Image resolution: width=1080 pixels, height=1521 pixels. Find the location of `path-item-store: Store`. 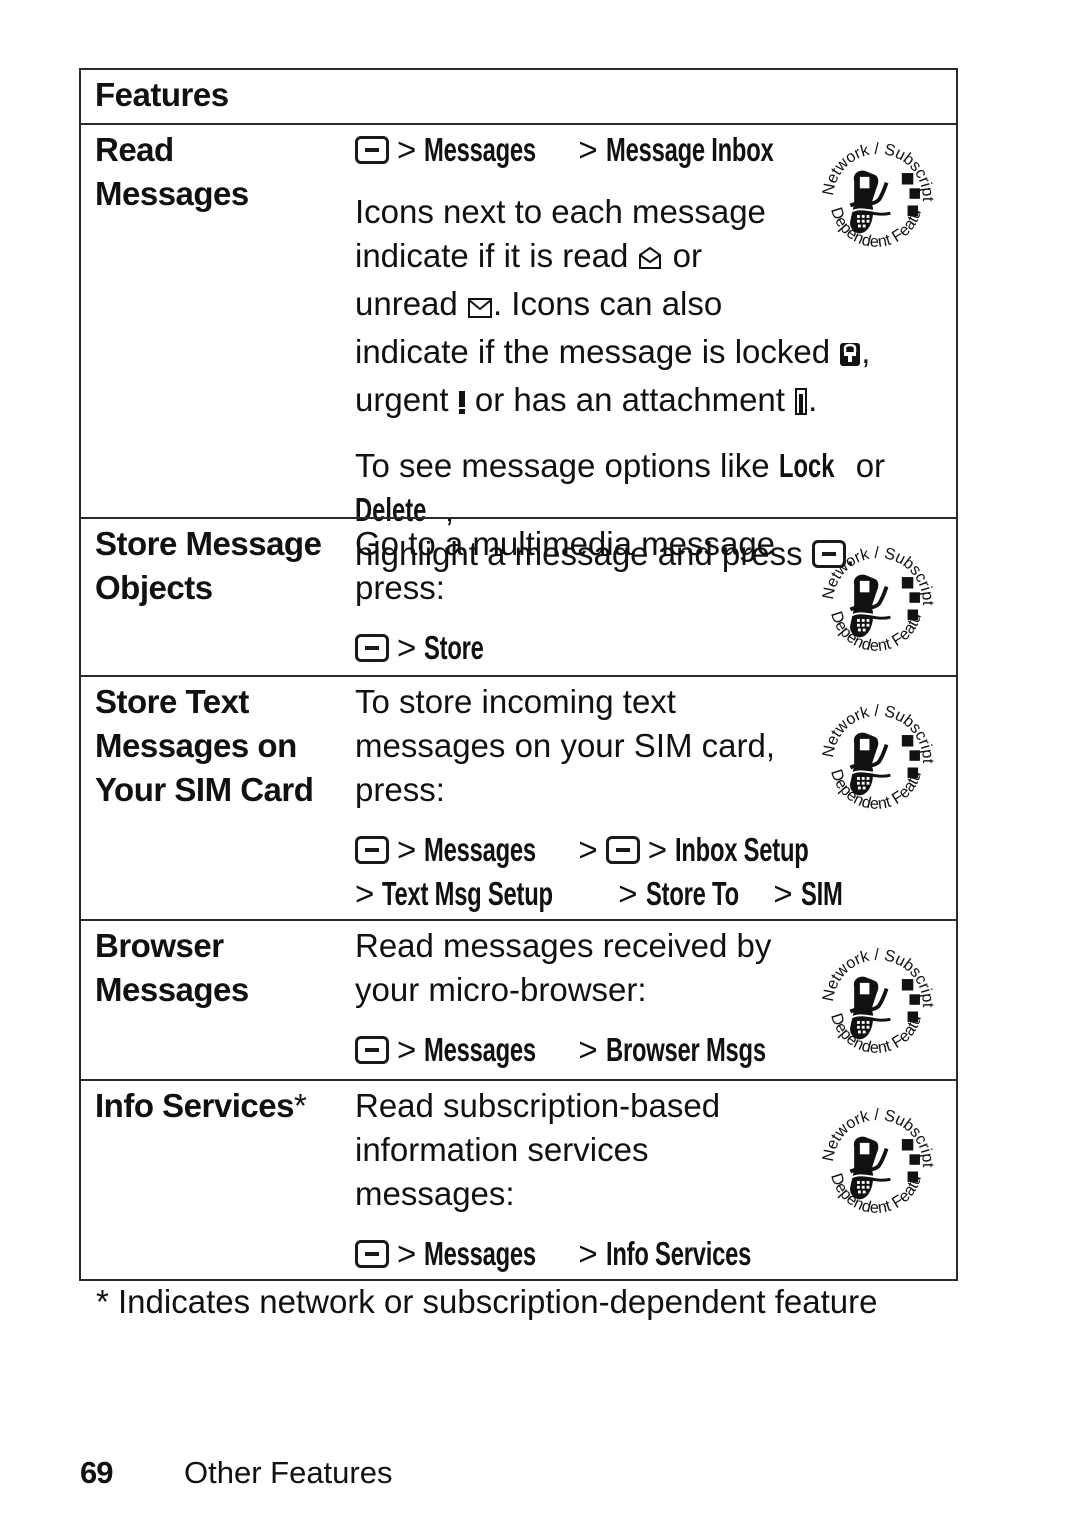

path-item-store: Store is located at coordinates (454, 647).